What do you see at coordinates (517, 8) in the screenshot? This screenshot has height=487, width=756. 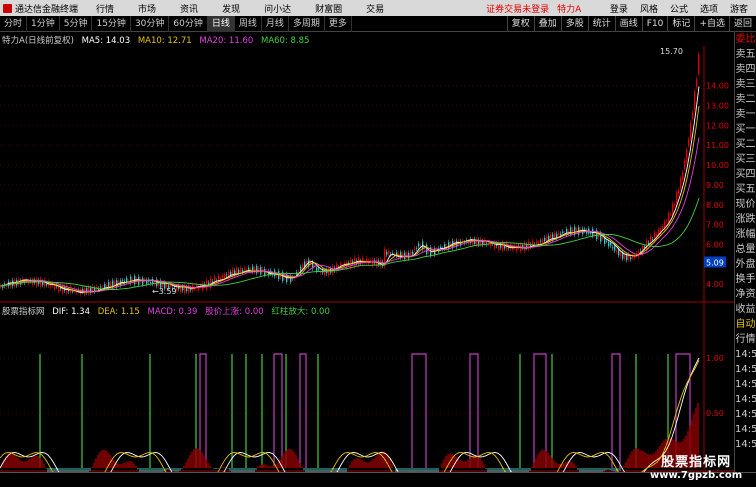 I see `login-warning: 证券交易未登录` at bounding box center [517, 8].